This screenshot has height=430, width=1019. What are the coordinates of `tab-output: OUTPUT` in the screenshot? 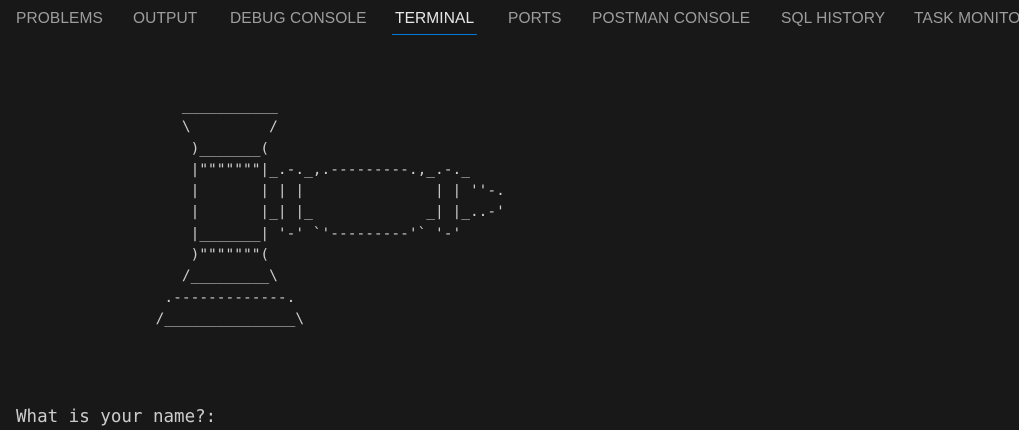 It's located at (165, 19).